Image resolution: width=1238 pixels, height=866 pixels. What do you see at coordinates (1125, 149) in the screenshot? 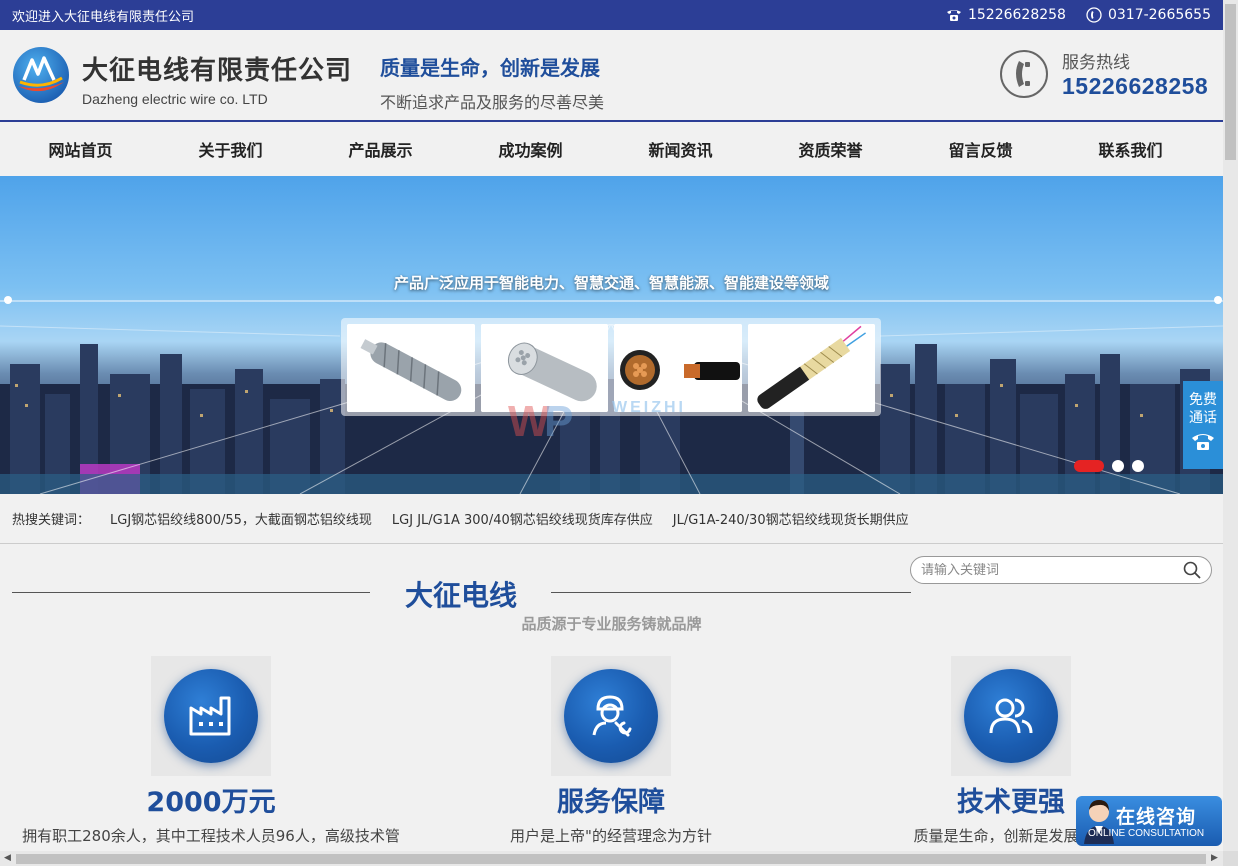
I see `nav-item-contact: 联系我们` at bounding box center [1125, 149].